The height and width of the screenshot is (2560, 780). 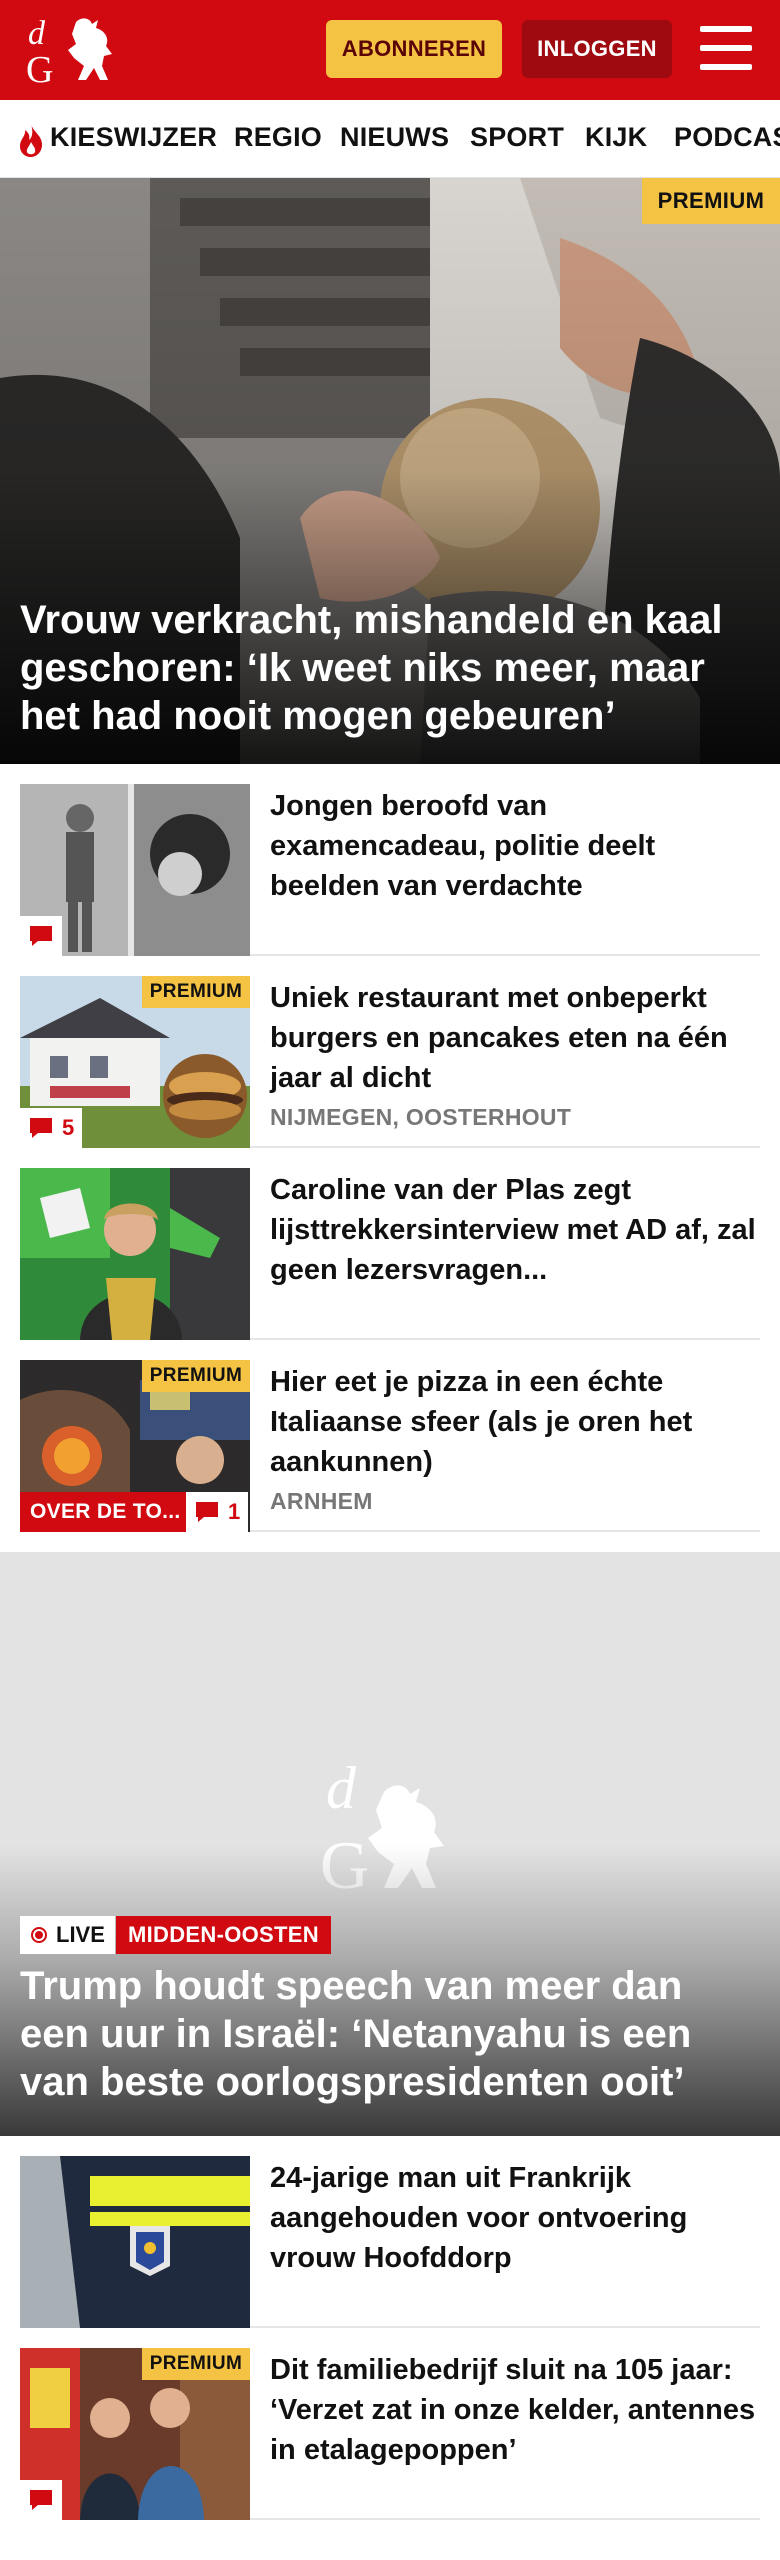 What do you see at coordinates (135, 1446) in the screenshot?
I see `article-thumbnail: PREMIUM OVER DE TO... 1` at bounding box center [135, 1446].